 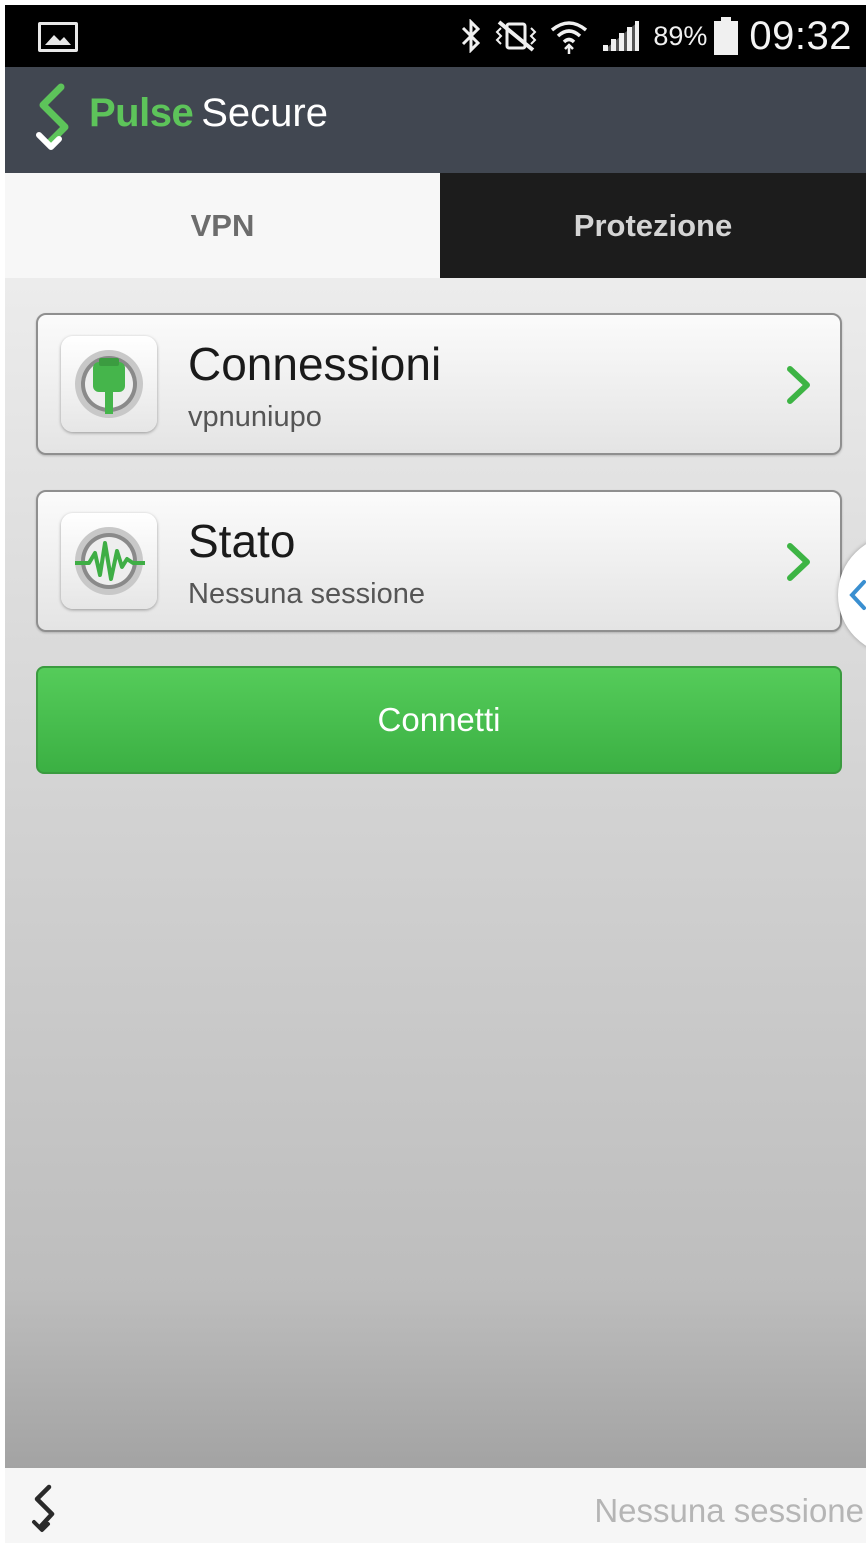 I want to click on battery-percent: 89%, so click(x=680, y=35).